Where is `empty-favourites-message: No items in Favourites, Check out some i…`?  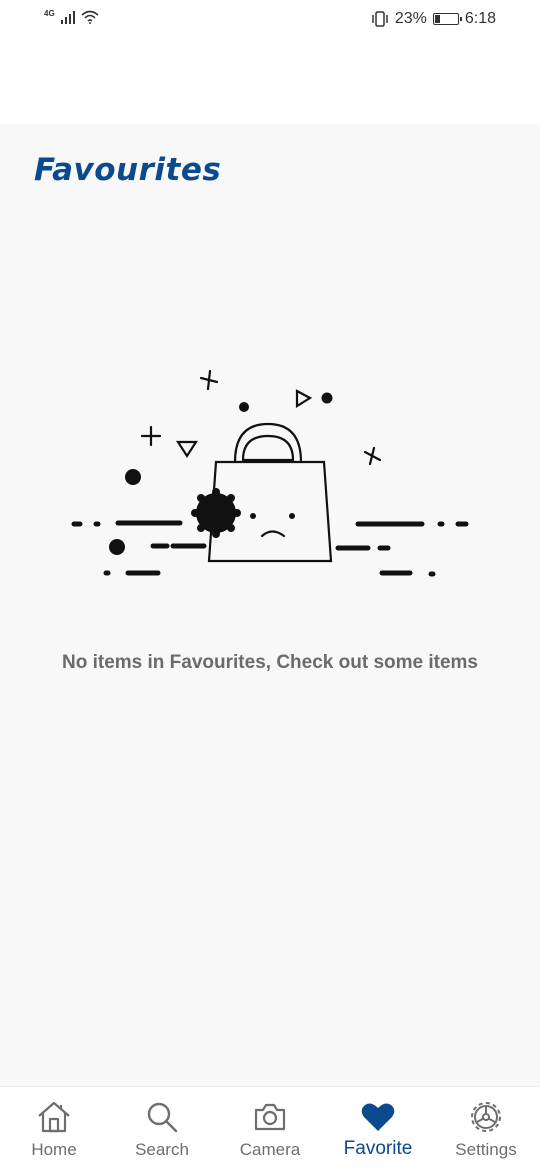 empty-favourites-message: No items in Favourites, Check out some i… is located at coordinates (270, 662).